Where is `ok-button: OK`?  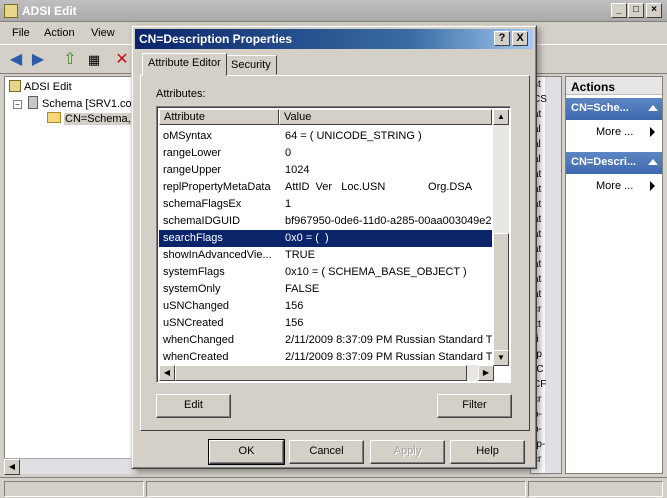 ok-button: OK is located at coordinates (246, 452).